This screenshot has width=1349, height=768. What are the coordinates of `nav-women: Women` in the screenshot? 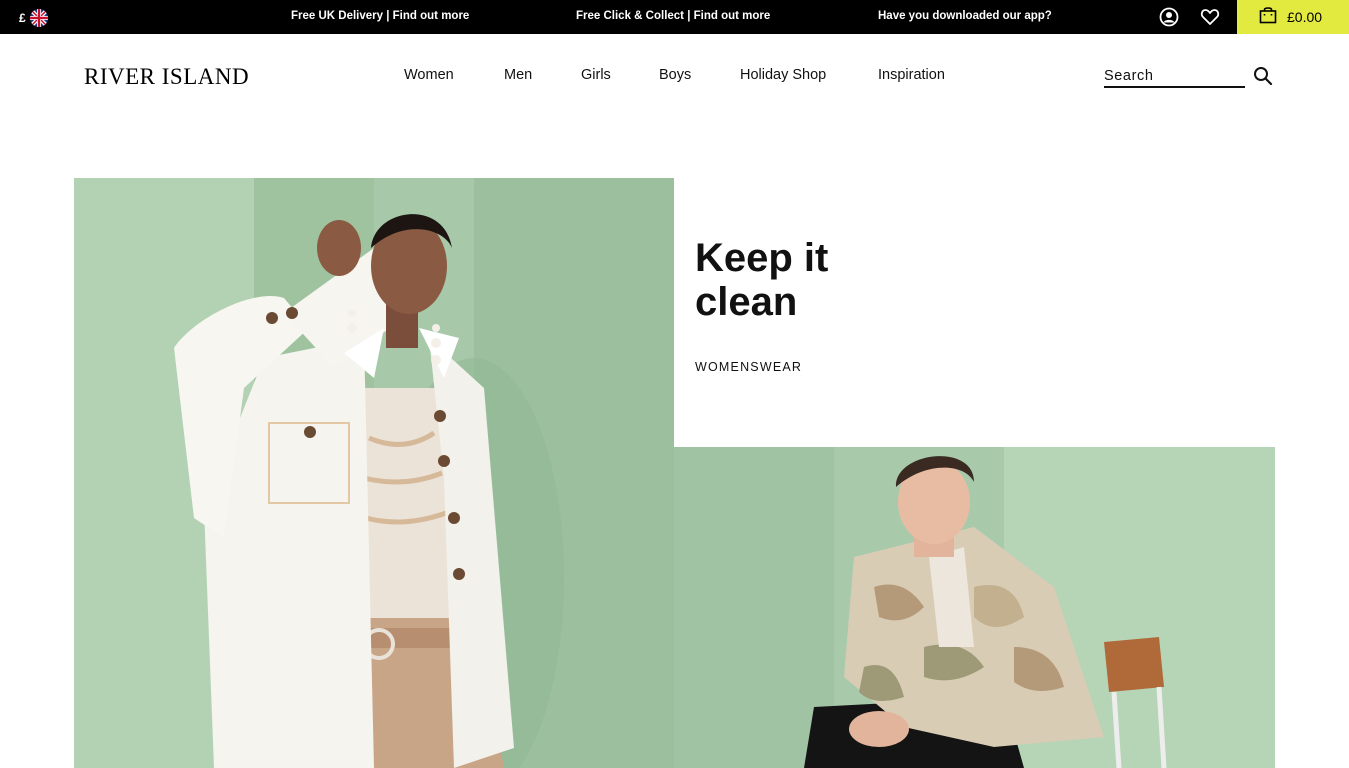 It's located at (429, 75).